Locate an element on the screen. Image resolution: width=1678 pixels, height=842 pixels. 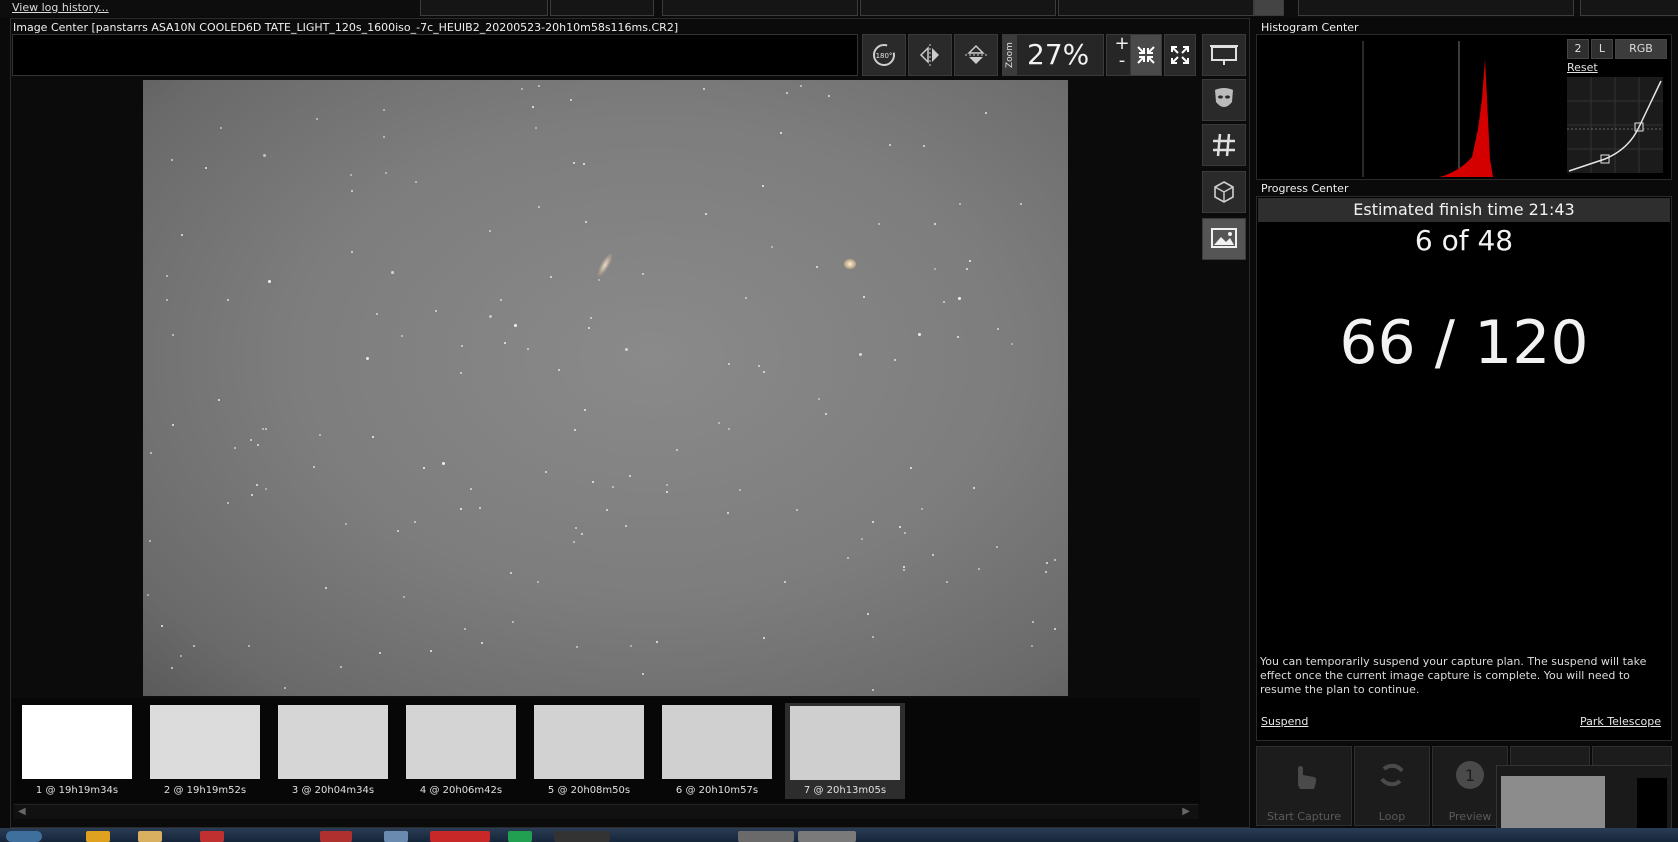
filmstrip-scrollbar: ◀ ▶ is located at coordinates (606, 811).